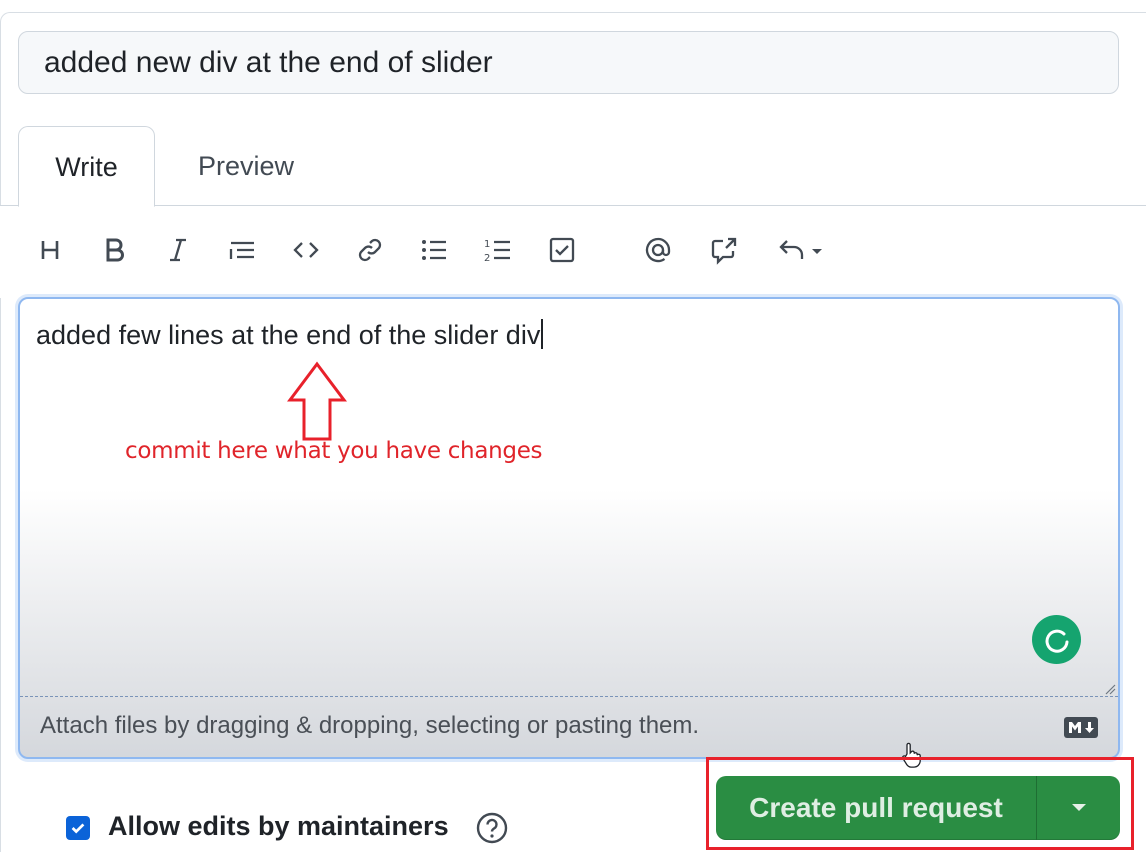 The width and height of the screenshot is (1146, 852). I want to click on create-pull-request-button-group: Create pull request, so click(918, 808).